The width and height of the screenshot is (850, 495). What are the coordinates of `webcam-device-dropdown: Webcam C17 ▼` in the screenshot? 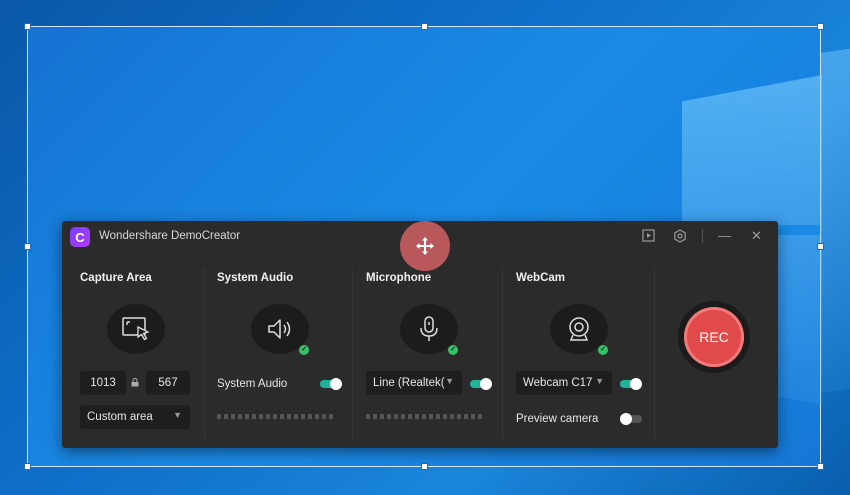 It's located at (564, 383).